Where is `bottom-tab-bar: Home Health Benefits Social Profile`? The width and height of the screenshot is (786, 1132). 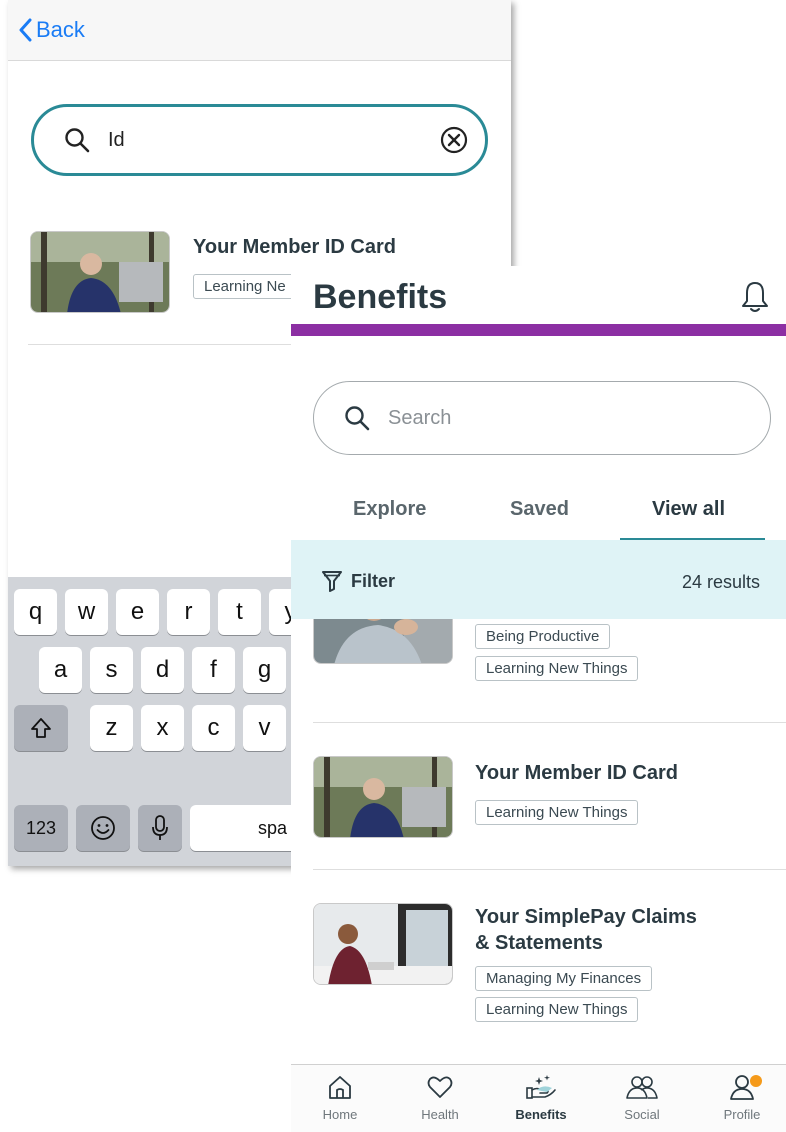
bottom-tab-bar: Home Health Benefits Social Profile is located at coordinates (538, 1098).